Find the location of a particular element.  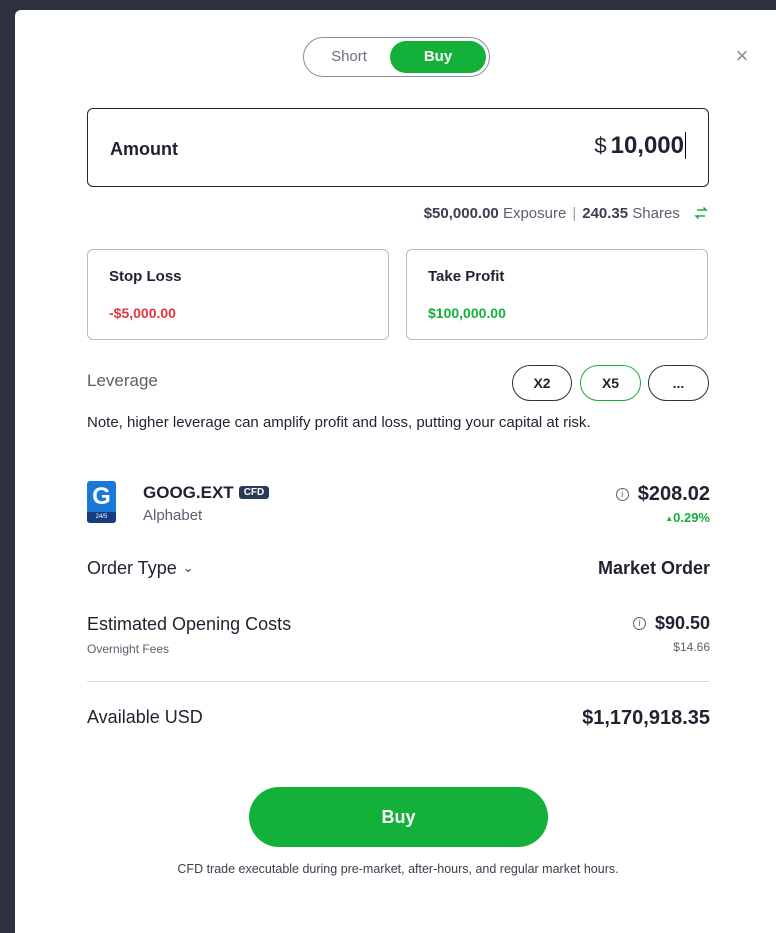

exposure-label: Exposure is located at coordinates (534, 213).